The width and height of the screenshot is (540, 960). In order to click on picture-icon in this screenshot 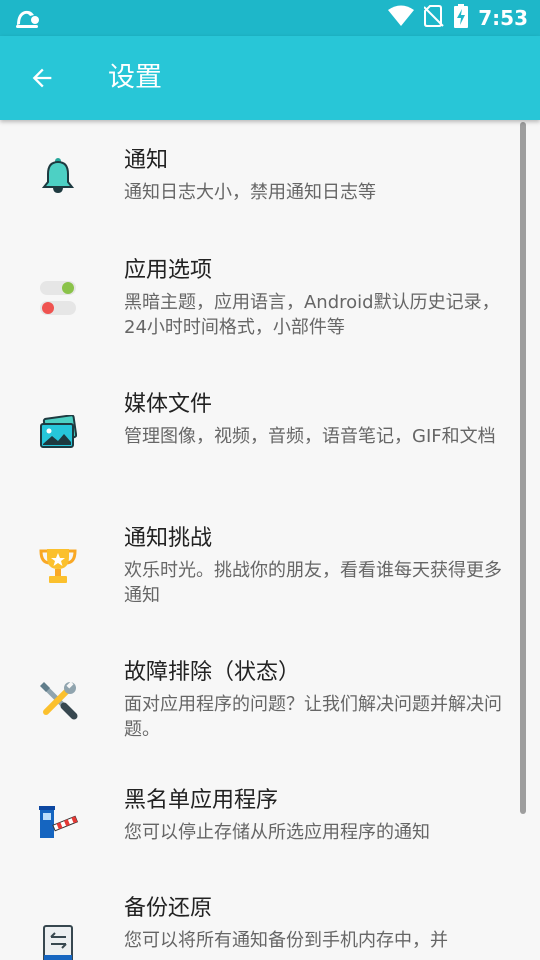, I will do `click(58, 432)`.